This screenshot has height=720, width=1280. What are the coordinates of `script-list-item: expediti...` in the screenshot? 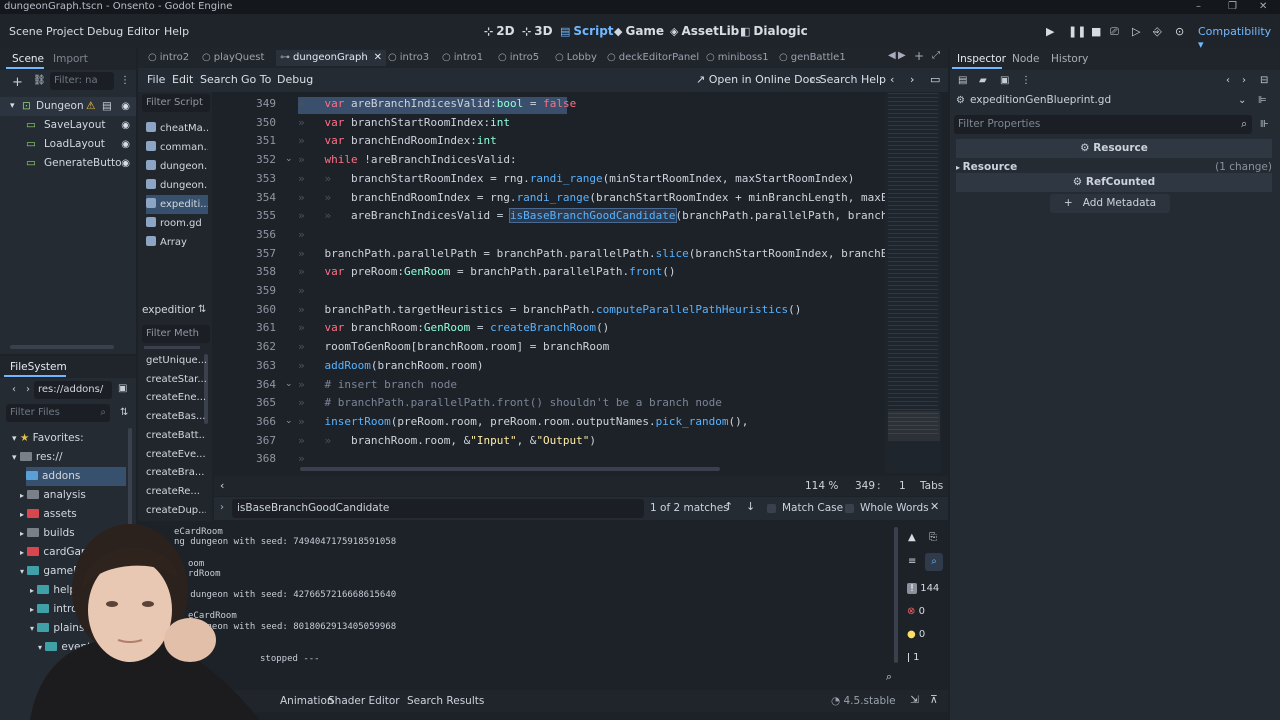 It's located at (177, 204).